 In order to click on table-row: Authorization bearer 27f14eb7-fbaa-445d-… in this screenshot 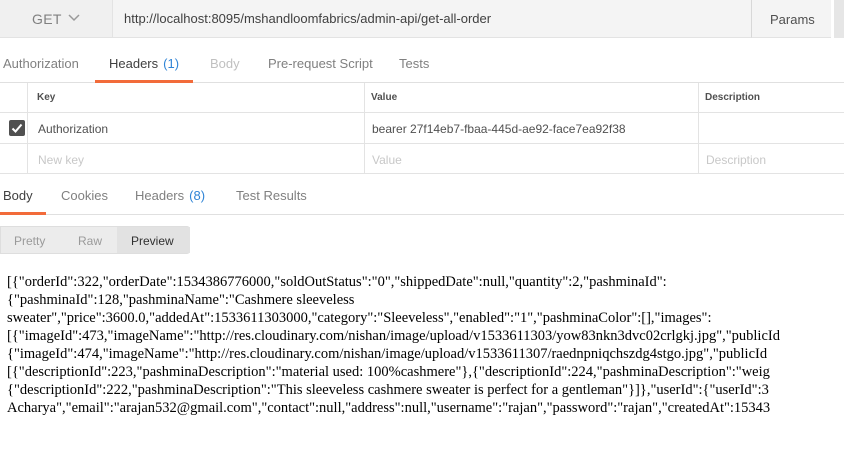, I will do `click(422, 128)`.